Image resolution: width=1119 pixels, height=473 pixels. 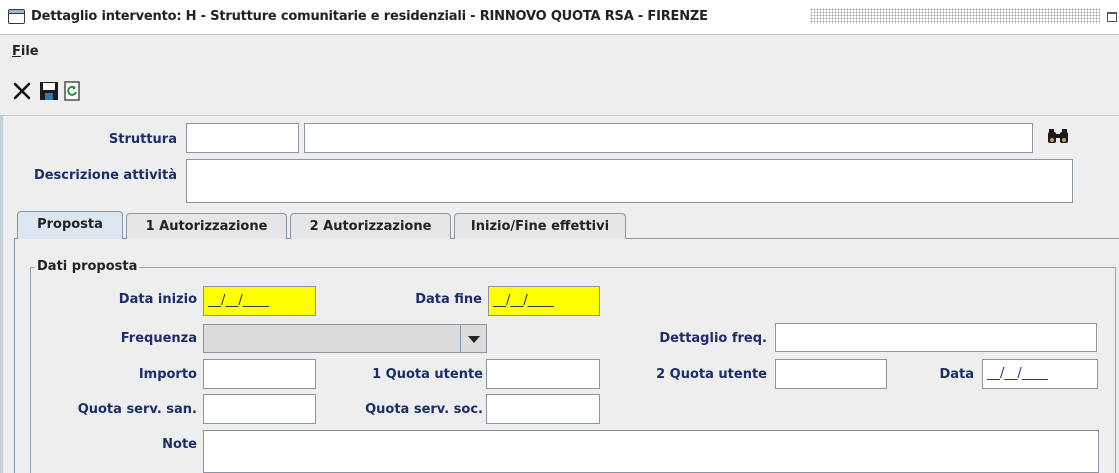 I want to click on menu-file-rest: ile, so click(x=29, y=51).